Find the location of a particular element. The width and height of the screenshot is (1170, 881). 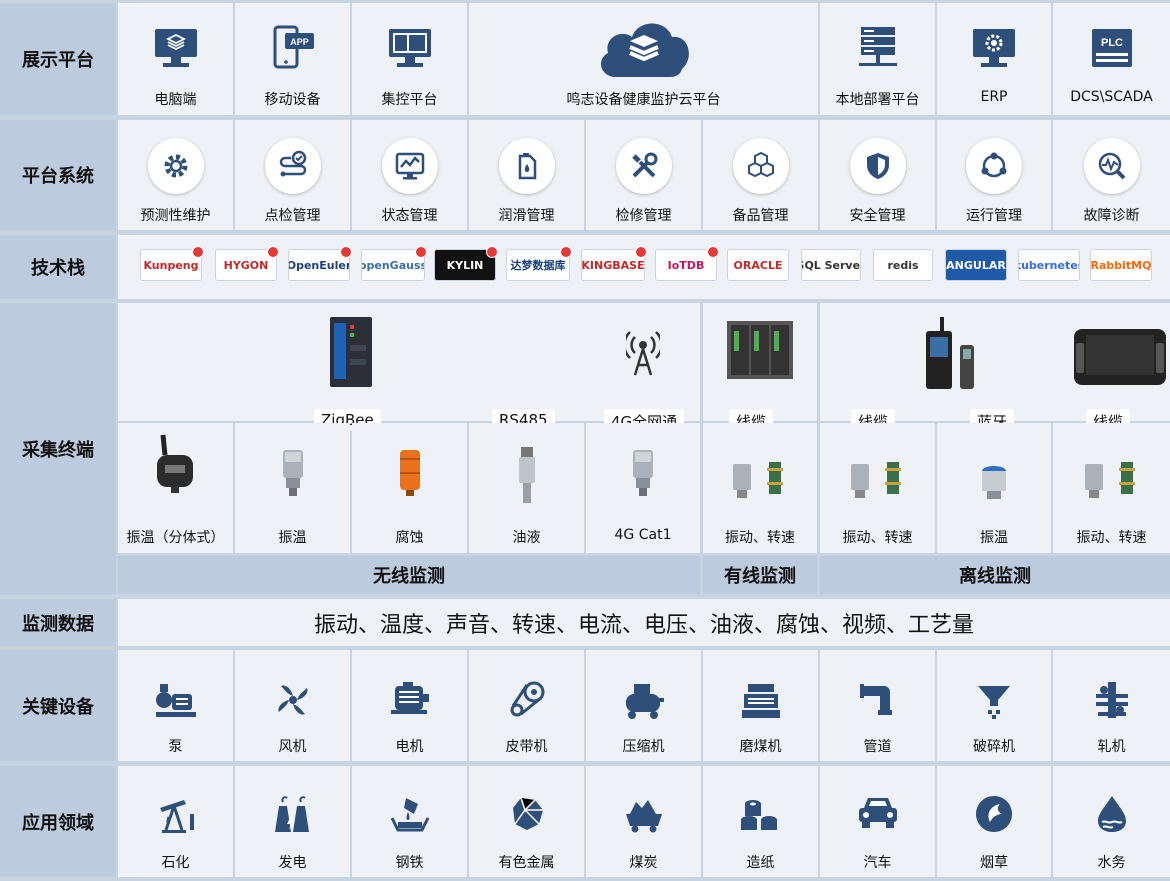

sensor-cell-6: 振动、转速 is located at coordinates (877, 488).